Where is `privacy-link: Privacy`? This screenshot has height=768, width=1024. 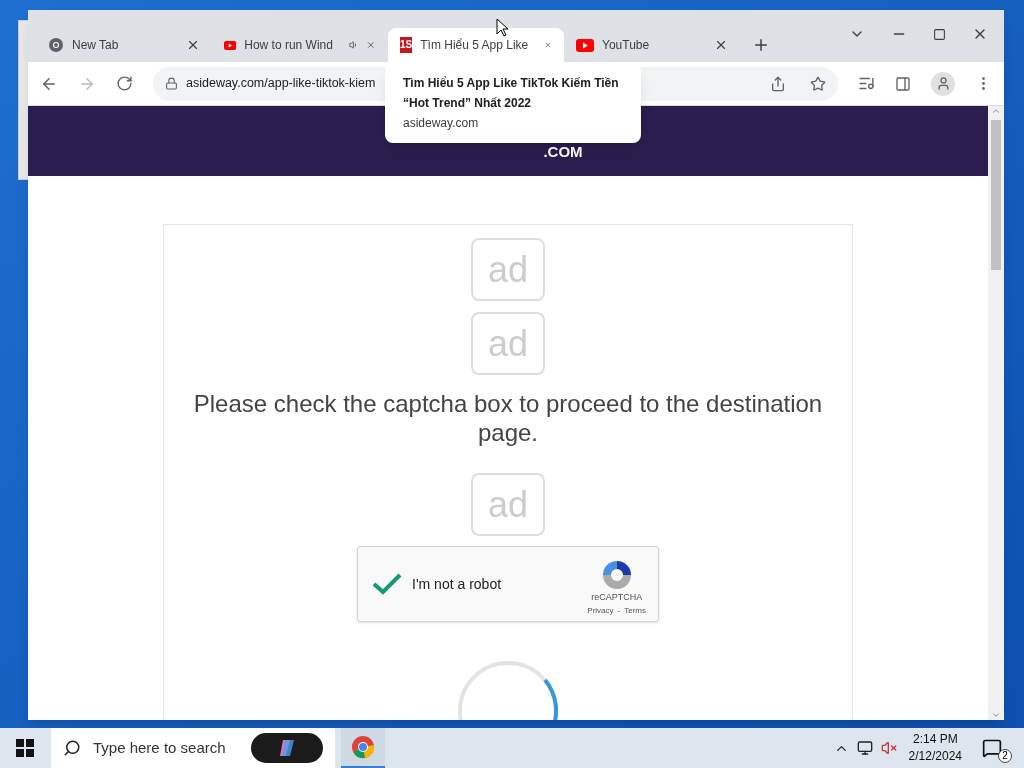 privacy-link: Privacy is located at coordinates (600, 610).